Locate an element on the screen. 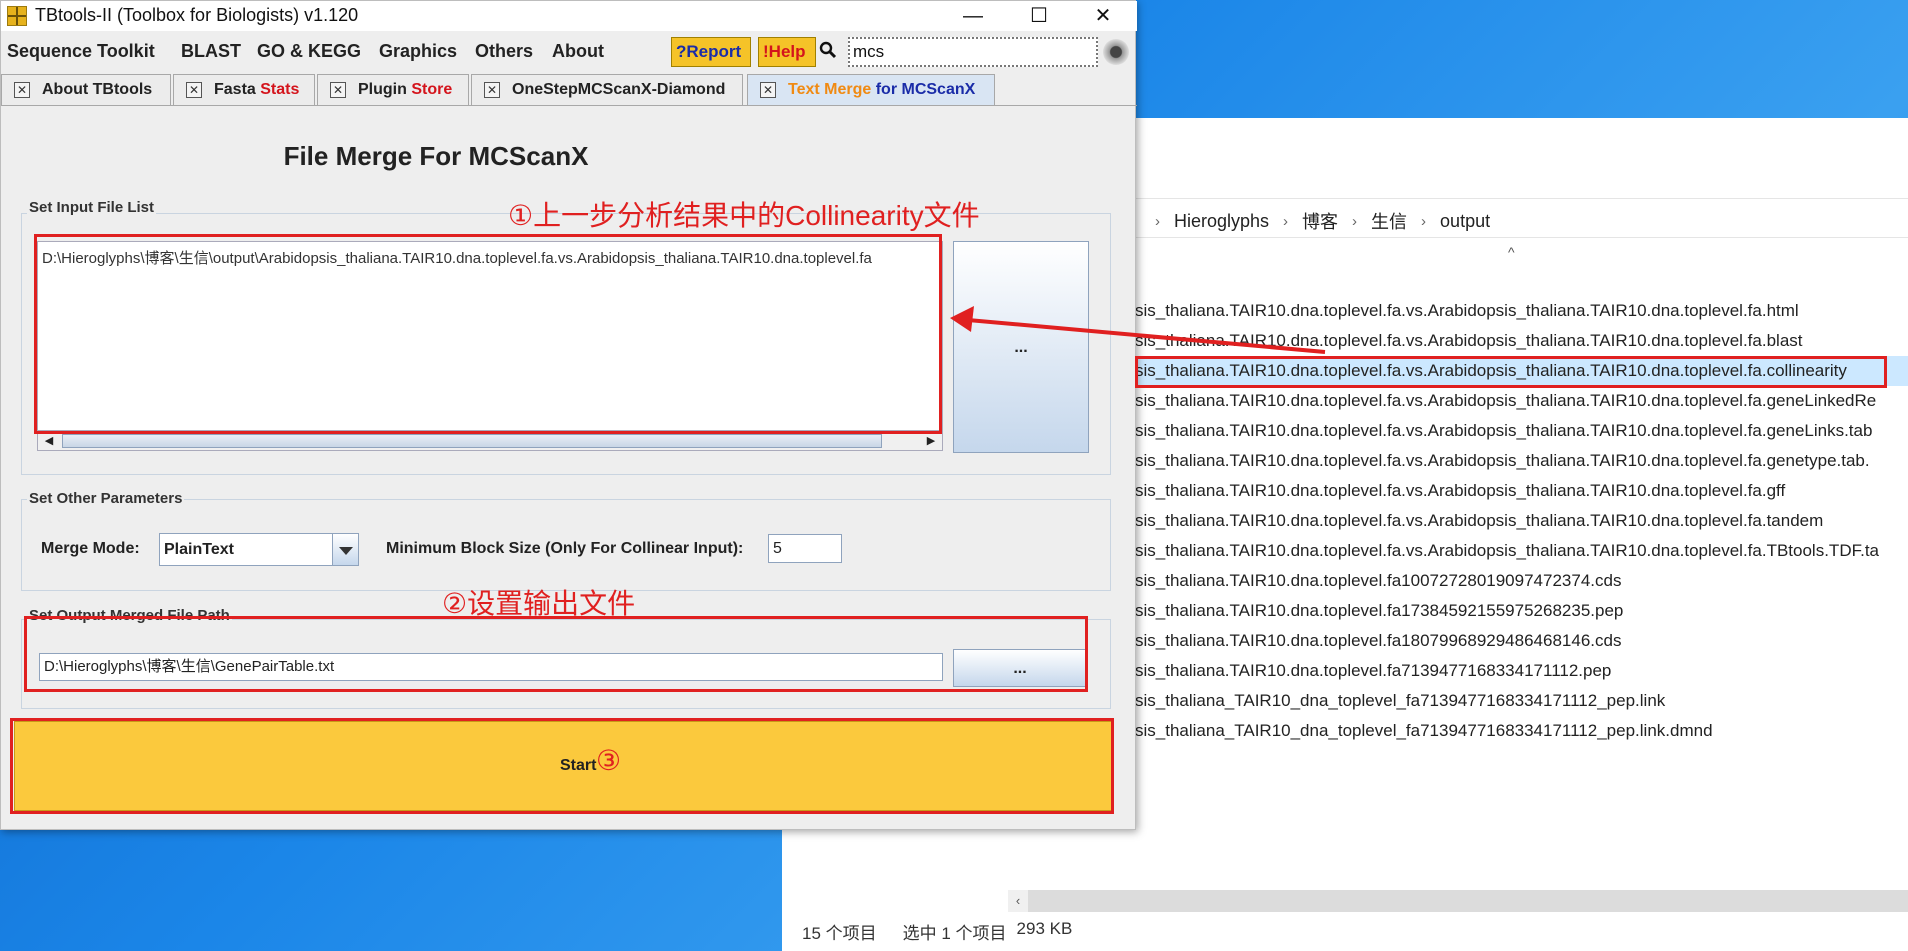  tab-about-tbtools: ✕ About TBtools is located at coordinates (86, 89).